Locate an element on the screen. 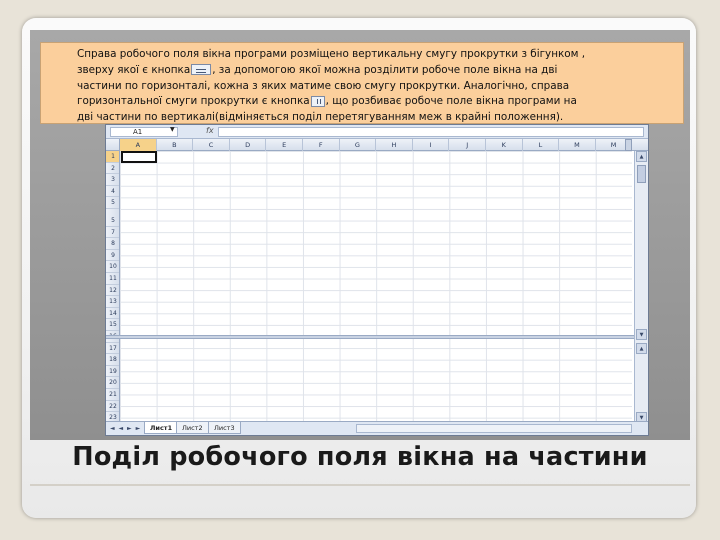 The width and height of the screenshot is (720, 540). row-header: 13 is located at coordinates (112, 302).